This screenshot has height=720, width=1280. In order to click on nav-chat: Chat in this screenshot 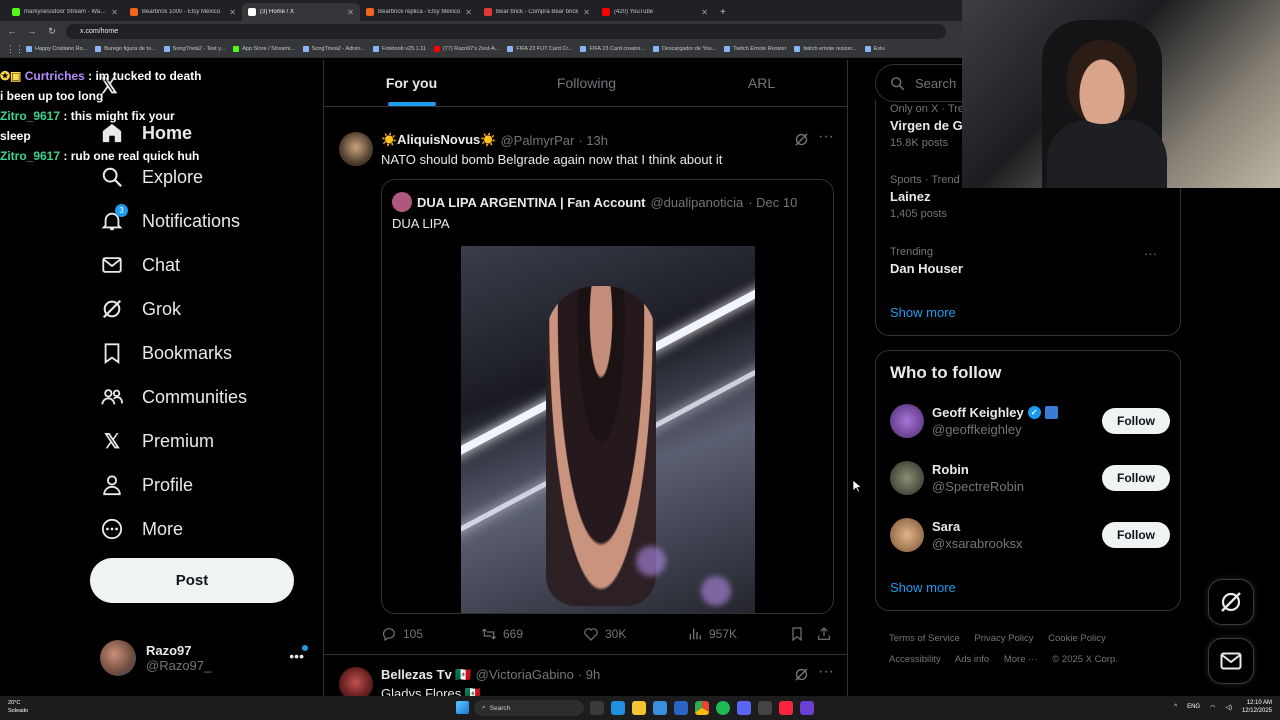, I will do `click(140, 265)`.